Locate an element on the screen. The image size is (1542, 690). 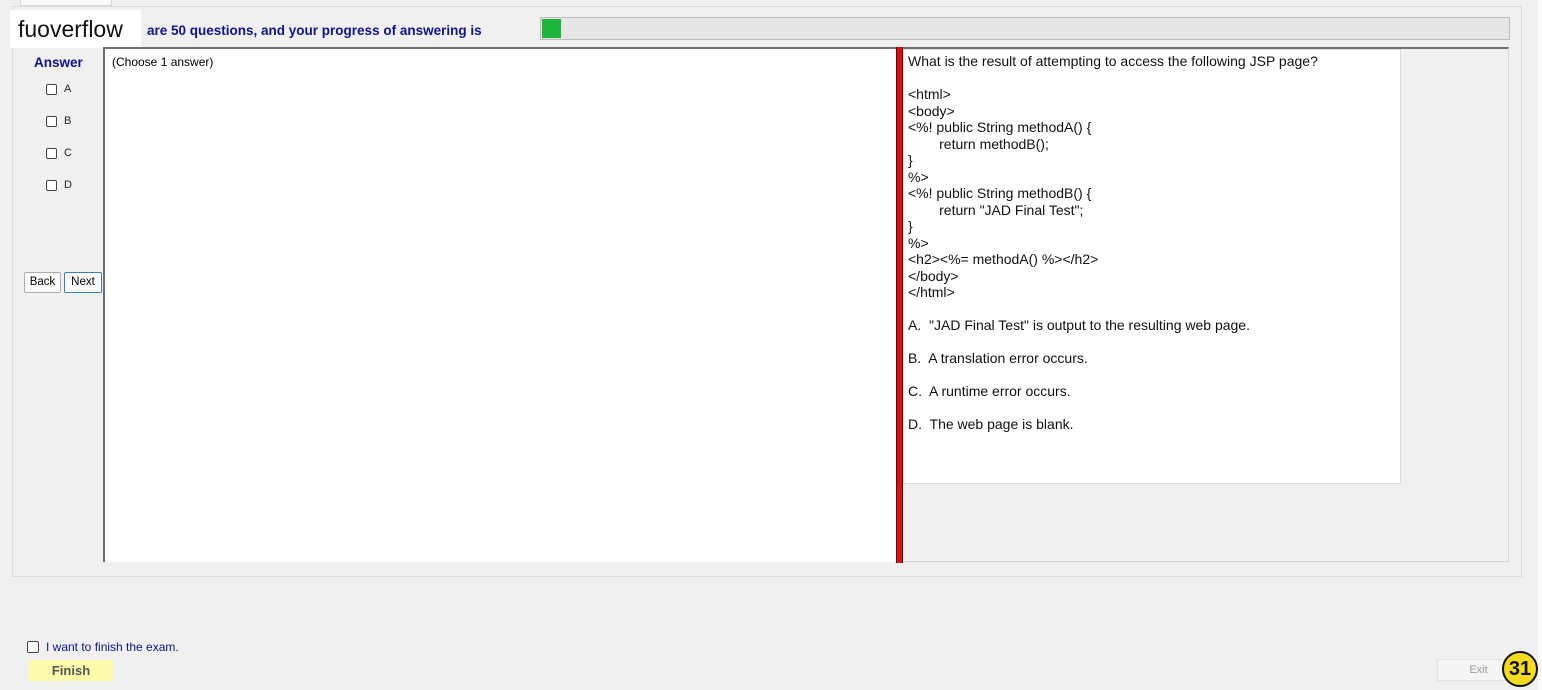
answer-option-a: A is located at coordinates (58, 89).